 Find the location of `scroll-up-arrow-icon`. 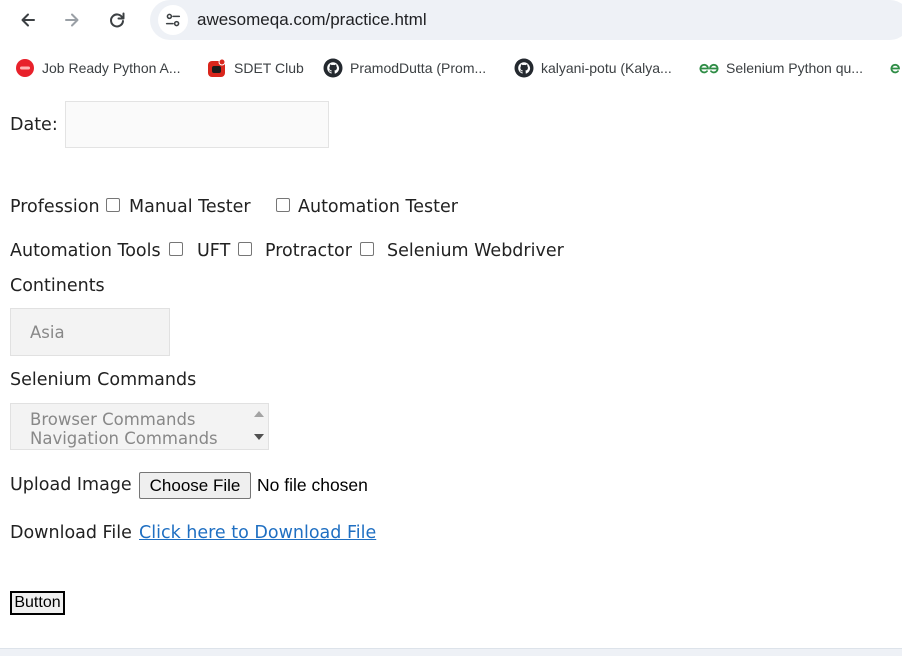

scroll-up-arrow-icon is located at coordinates (259, 414).